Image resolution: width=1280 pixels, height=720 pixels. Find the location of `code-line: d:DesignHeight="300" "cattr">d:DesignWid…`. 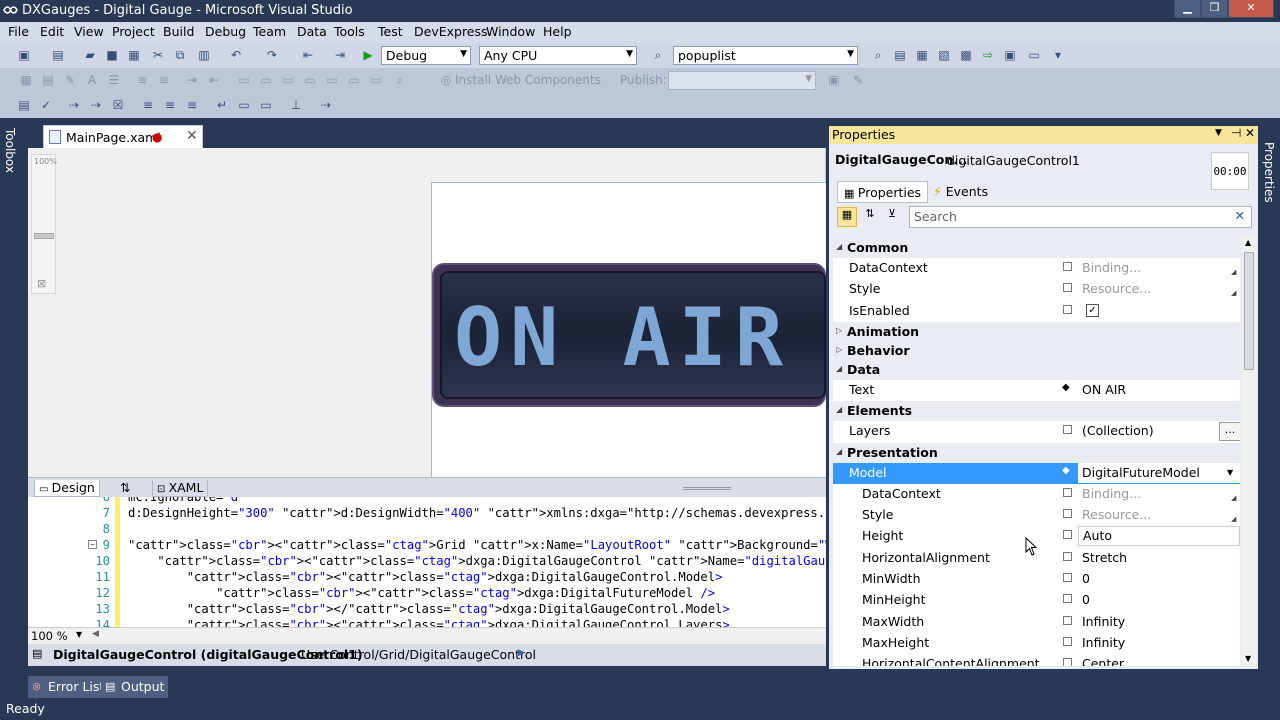

code-line: d:DesignHeight="300" "cattr">d:DesignWid… is located at coordinates (477, 513).